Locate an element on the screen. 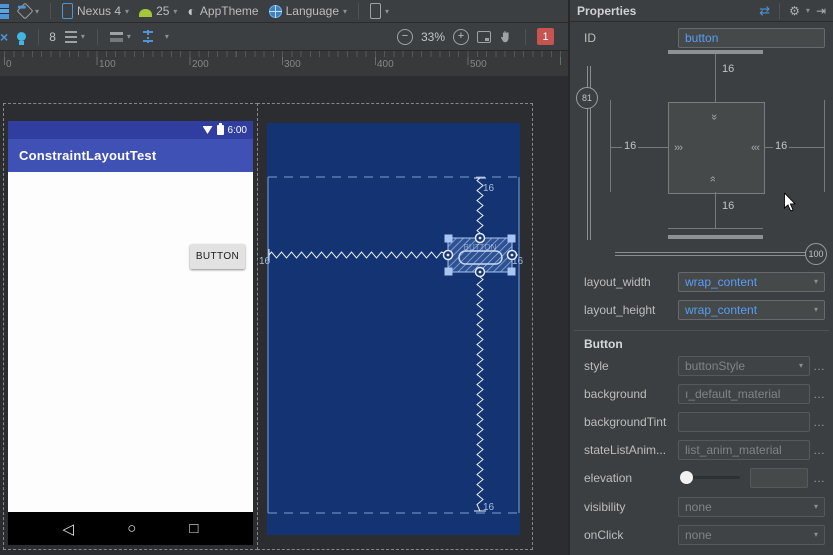  language-label: Language is located at coordinates (312, 11).